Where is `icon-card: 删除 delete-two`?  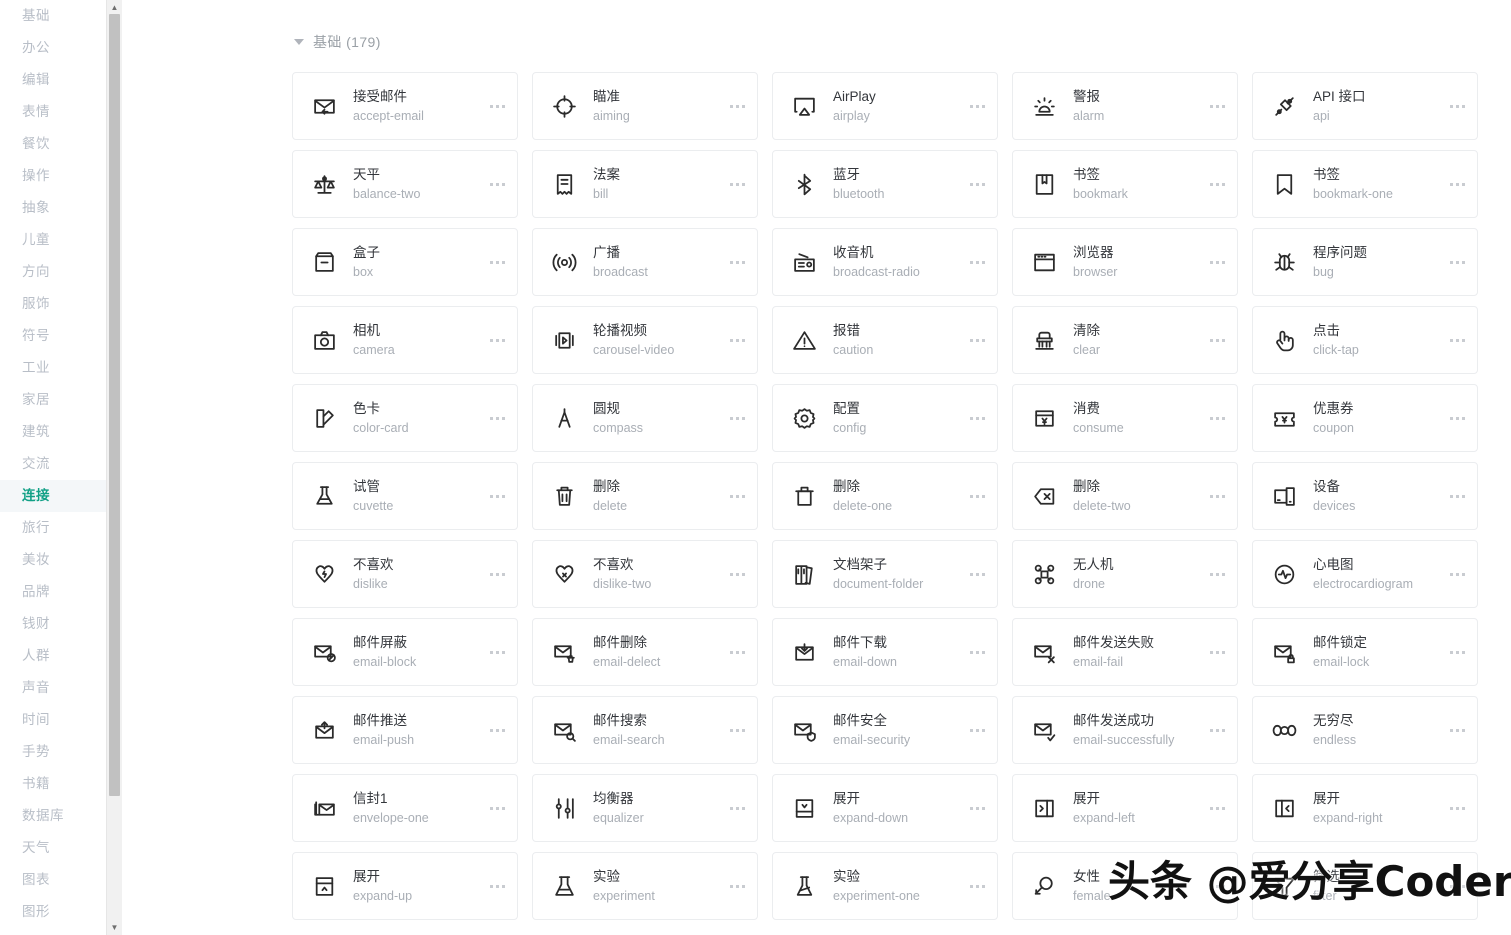
icon-card: 删除 delete-two is located at coordinates (1125, 496).